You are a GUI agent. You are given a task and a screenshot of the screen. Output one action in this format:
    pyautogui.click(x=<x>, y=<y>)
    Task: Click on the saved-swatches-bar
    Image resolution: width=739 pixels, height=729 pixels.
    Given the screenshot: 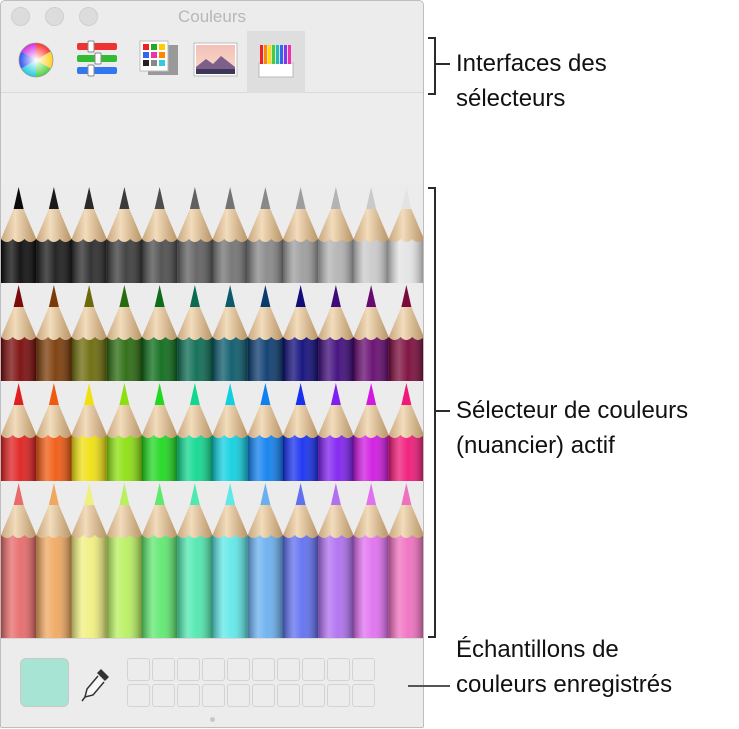 What is the action you would take?
    pyautogui.click(x=212, y=682)
    